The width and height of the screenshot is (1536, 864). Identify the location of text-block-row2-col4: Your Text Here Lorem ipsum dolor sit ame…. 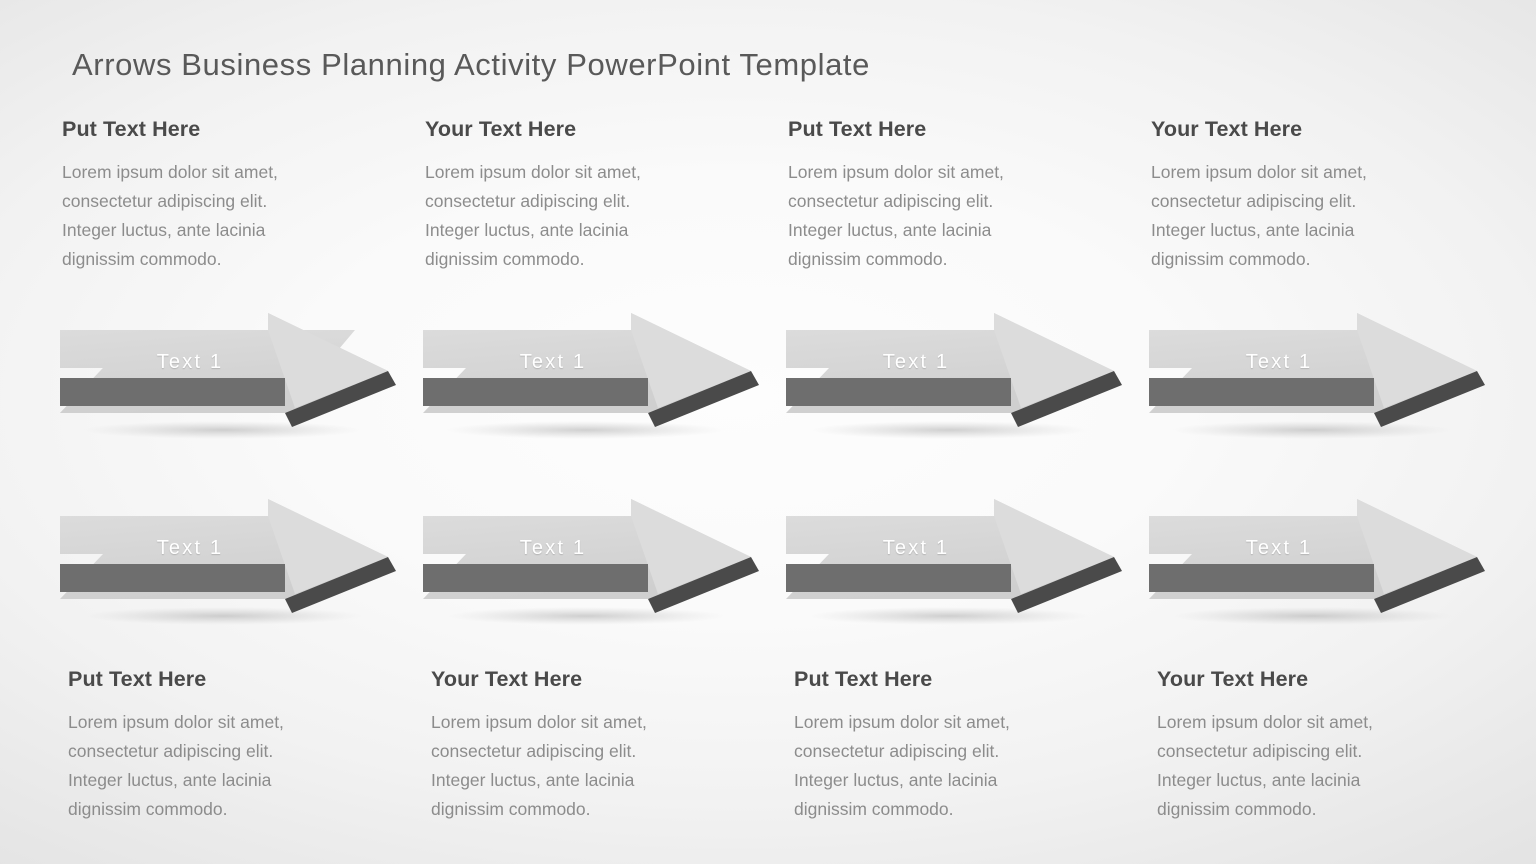
(1307, 745).